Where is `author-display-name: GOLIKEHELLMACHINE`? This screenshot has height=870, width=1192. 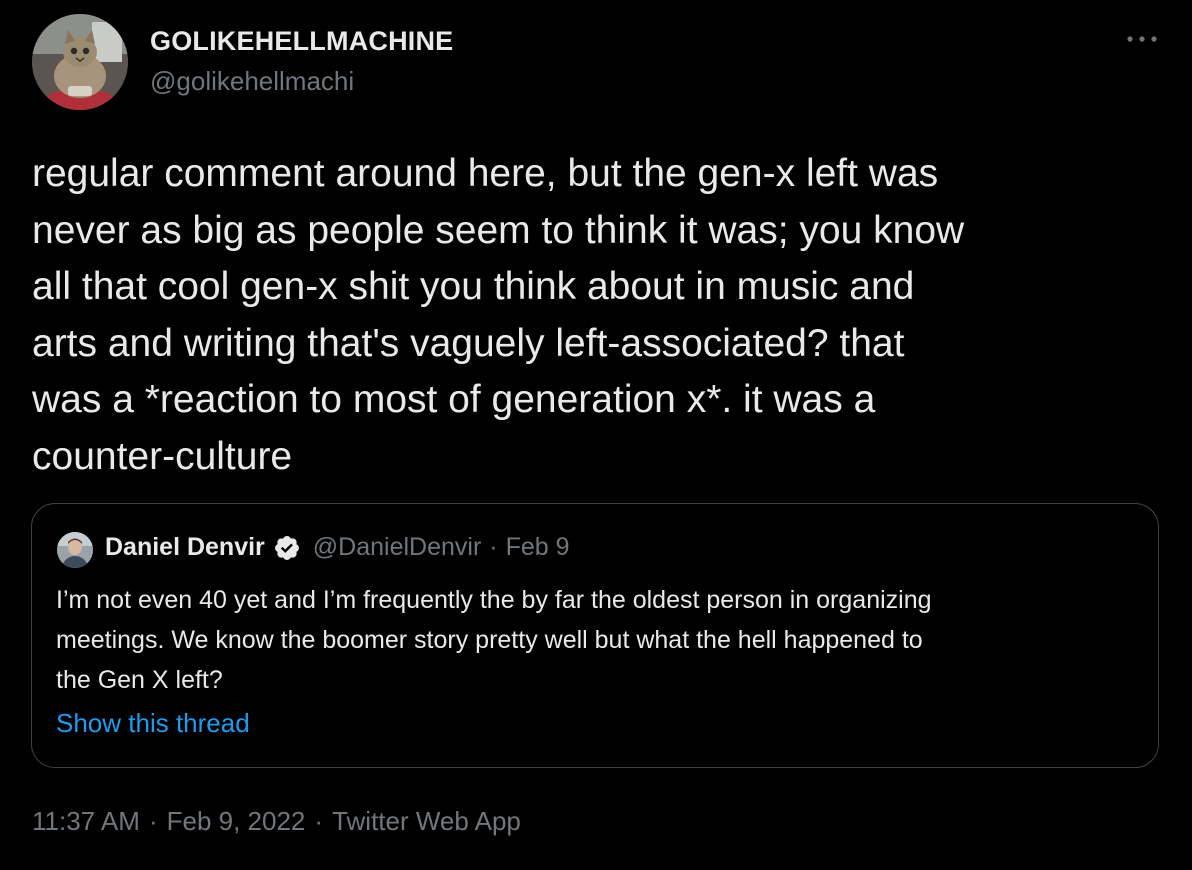 author-display-name: GOLIKEHELLMACHINE is located at coordinates (301, 41).